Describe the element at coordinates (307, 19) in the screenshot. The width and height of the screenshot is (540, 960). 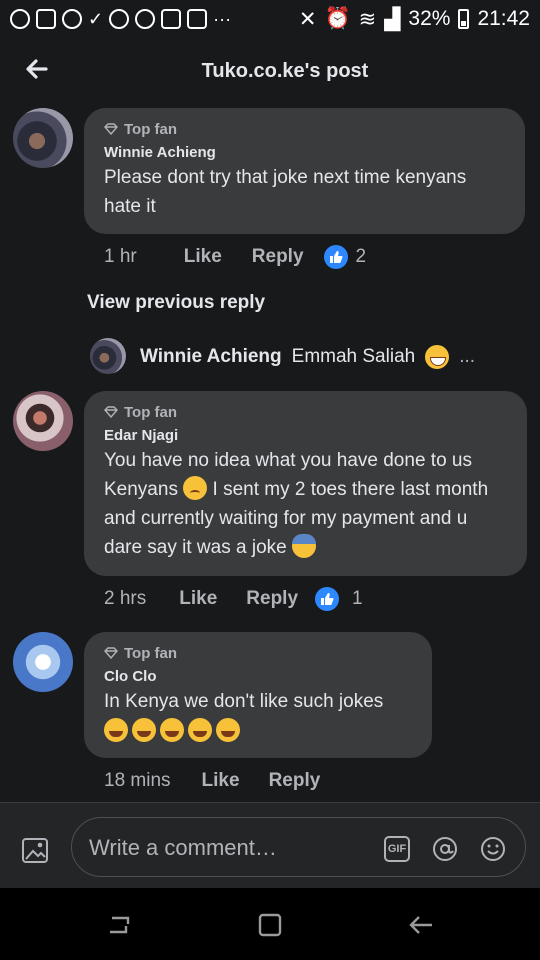
I see `mute-icon: ✕` at that location.